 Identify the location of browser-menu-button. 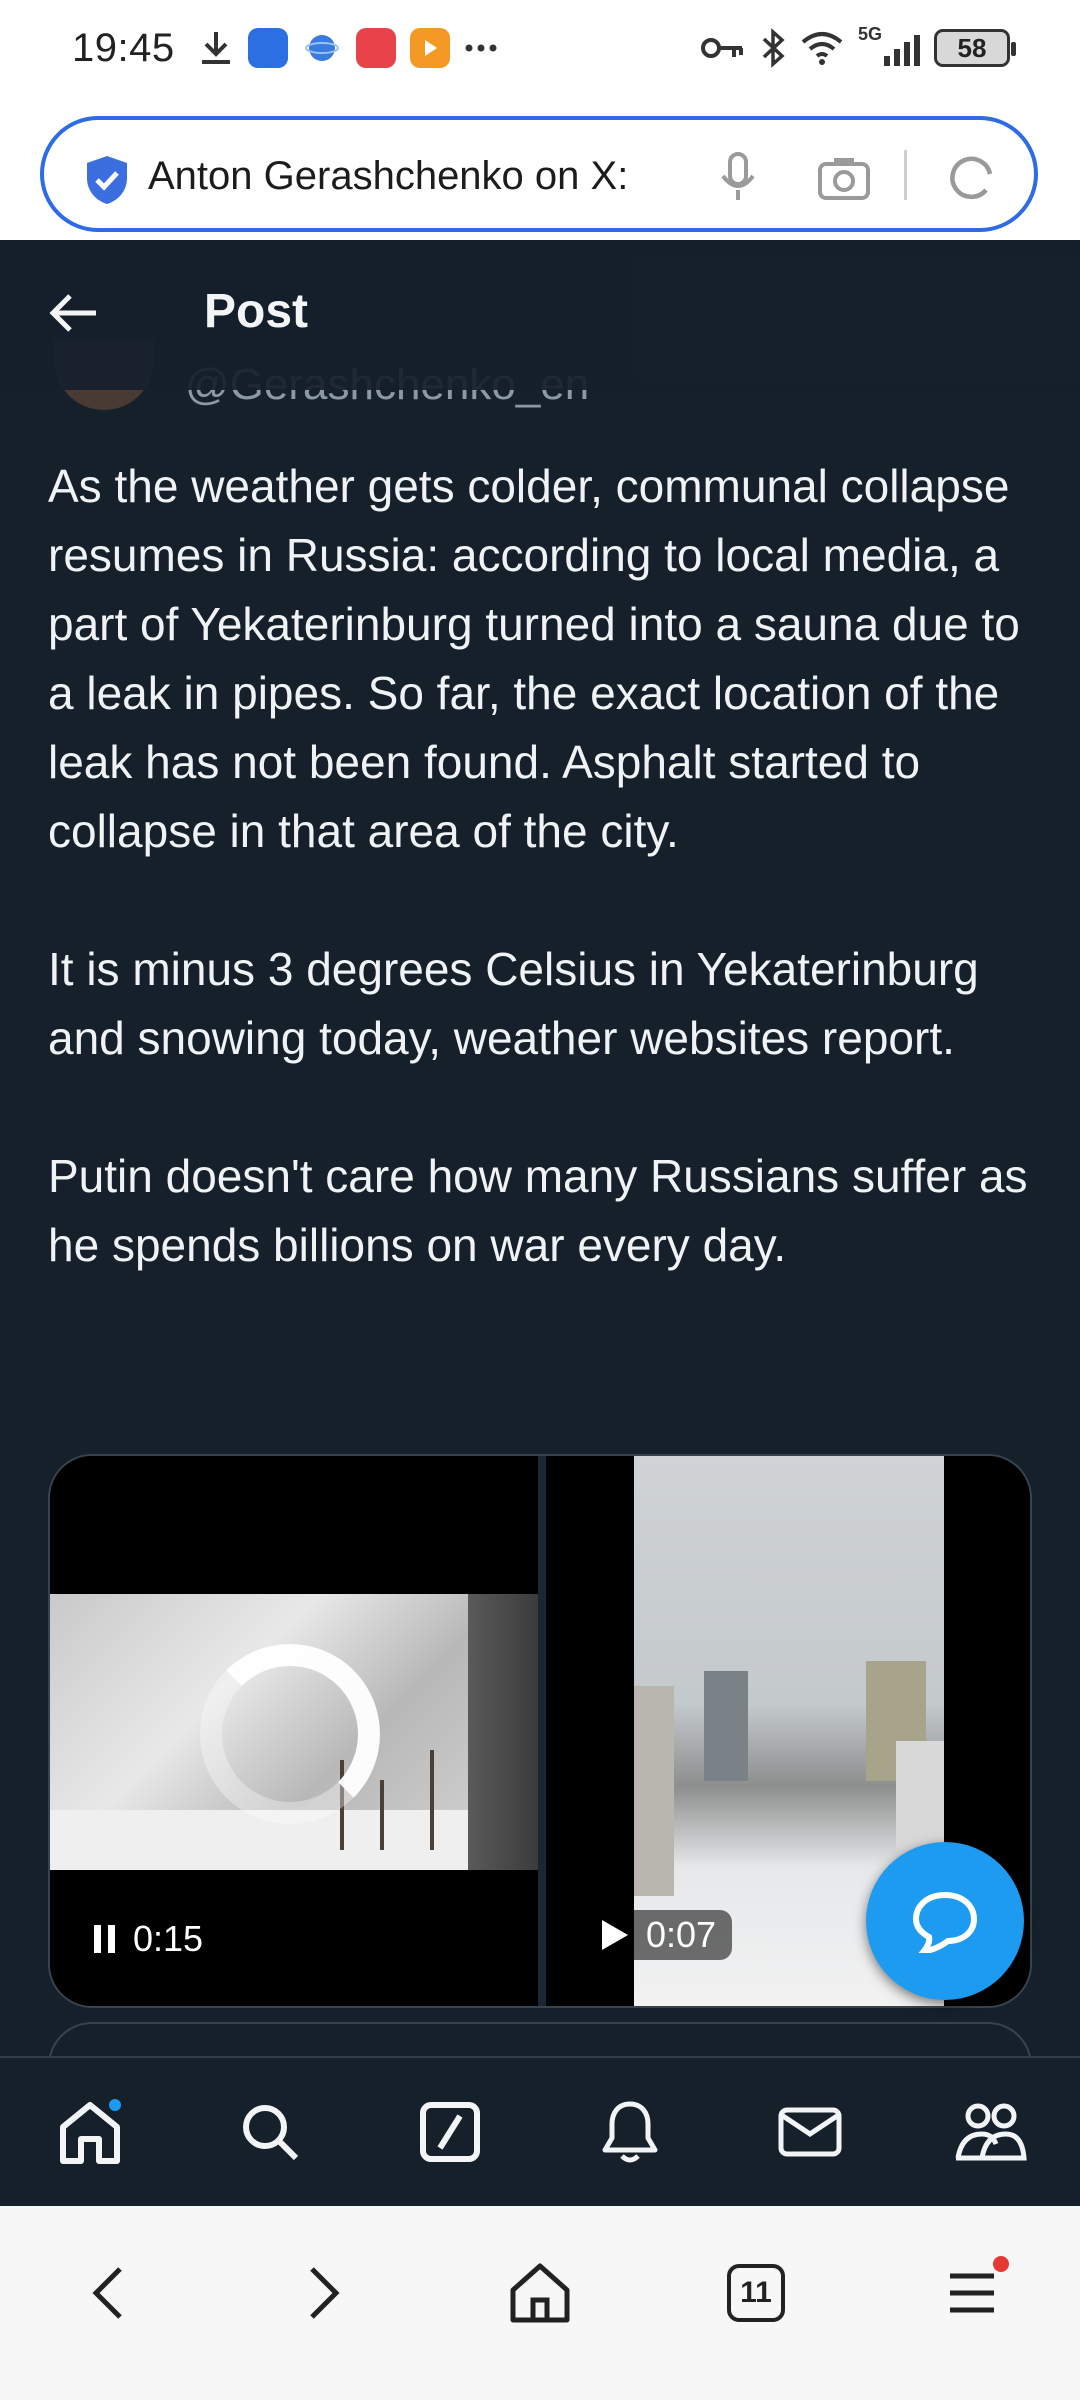
(972, 2293).